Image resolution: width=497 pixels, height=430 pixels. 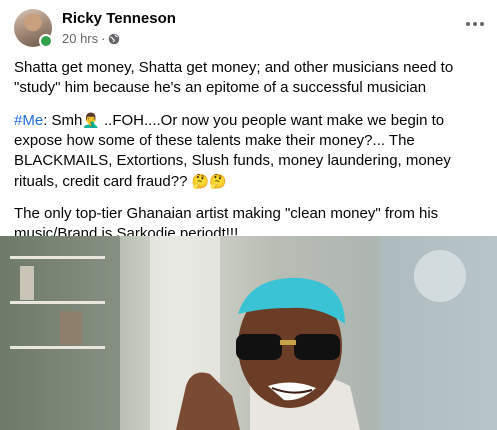 I want to click on globe-icon, so click(x=114, y=39).